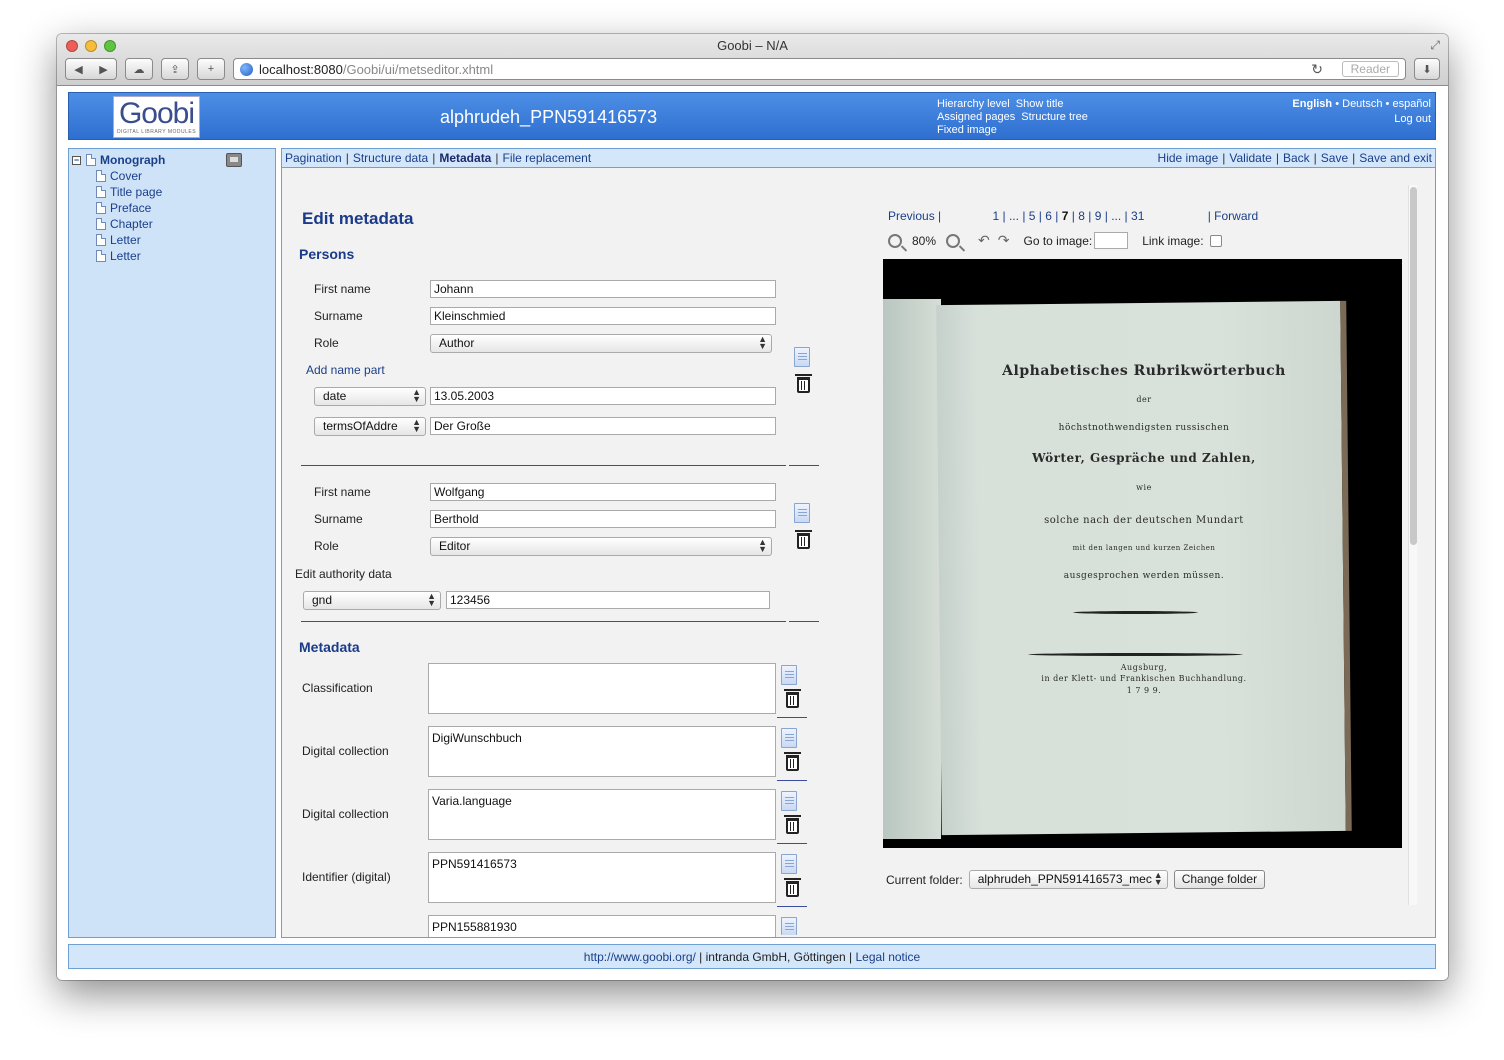 This screenshot has height=1060, width=1504. What do you see at coordinates (603, 289) in the screenshot?
I see `first-name-input: Johann` at bounding box center [603, 289].